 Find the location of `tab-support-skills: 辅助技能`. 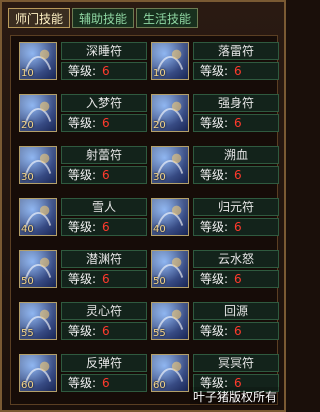

tab-support-skills: 辅助技能 is located at coordinates (103, 18).